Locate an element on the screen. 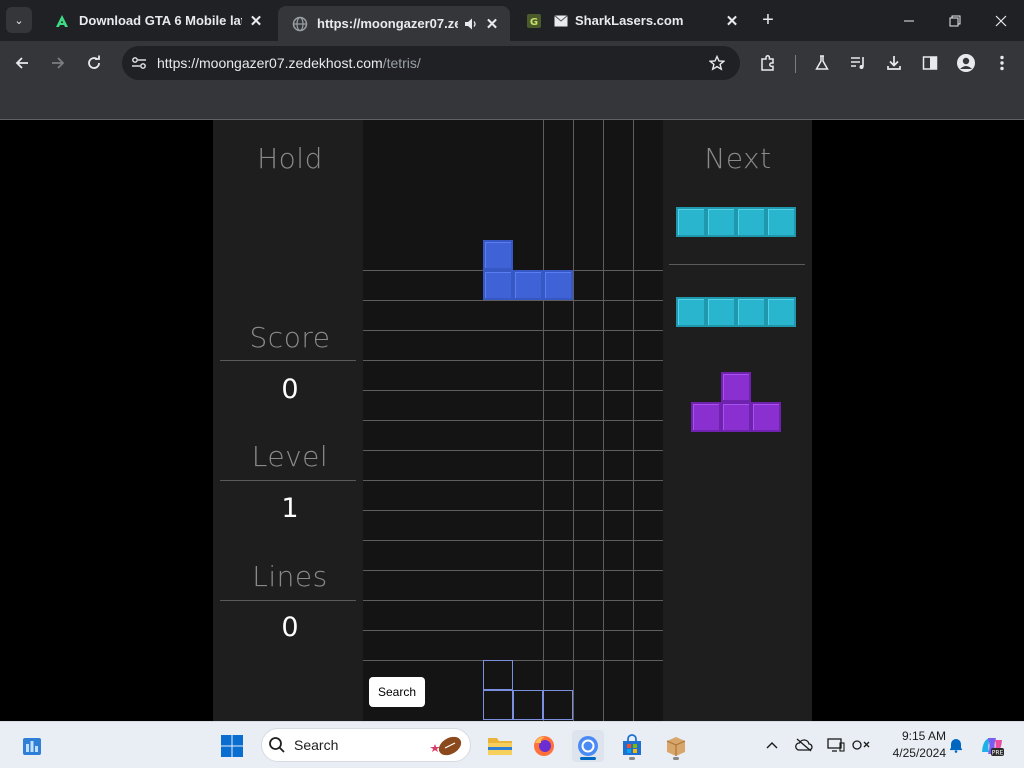 The height and width of the screenshot is (768, 1024). arrow-left-icon is located at coordinates (21, 63).